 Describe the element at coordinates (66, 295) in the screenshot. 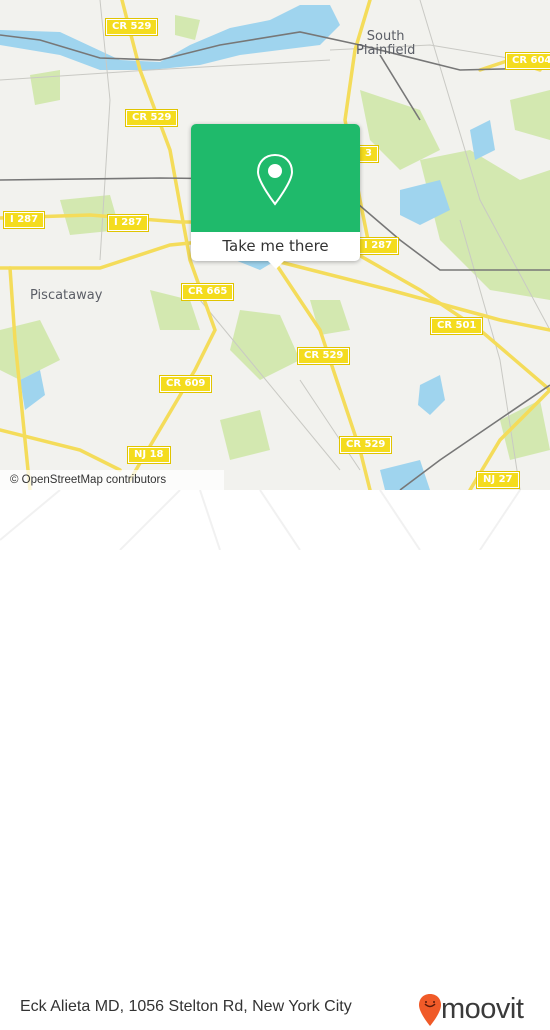

I see `place-label-piscataway: Piscataway` at that location.